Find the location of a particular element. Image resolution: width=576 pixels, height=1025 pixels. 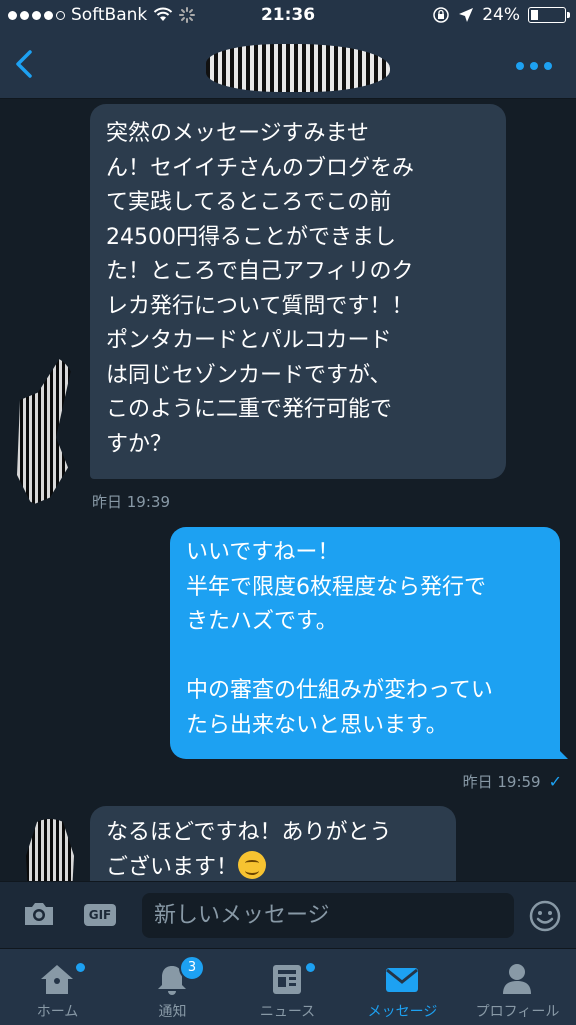

tab-news: ニュース is located at coordinates (287, 987).